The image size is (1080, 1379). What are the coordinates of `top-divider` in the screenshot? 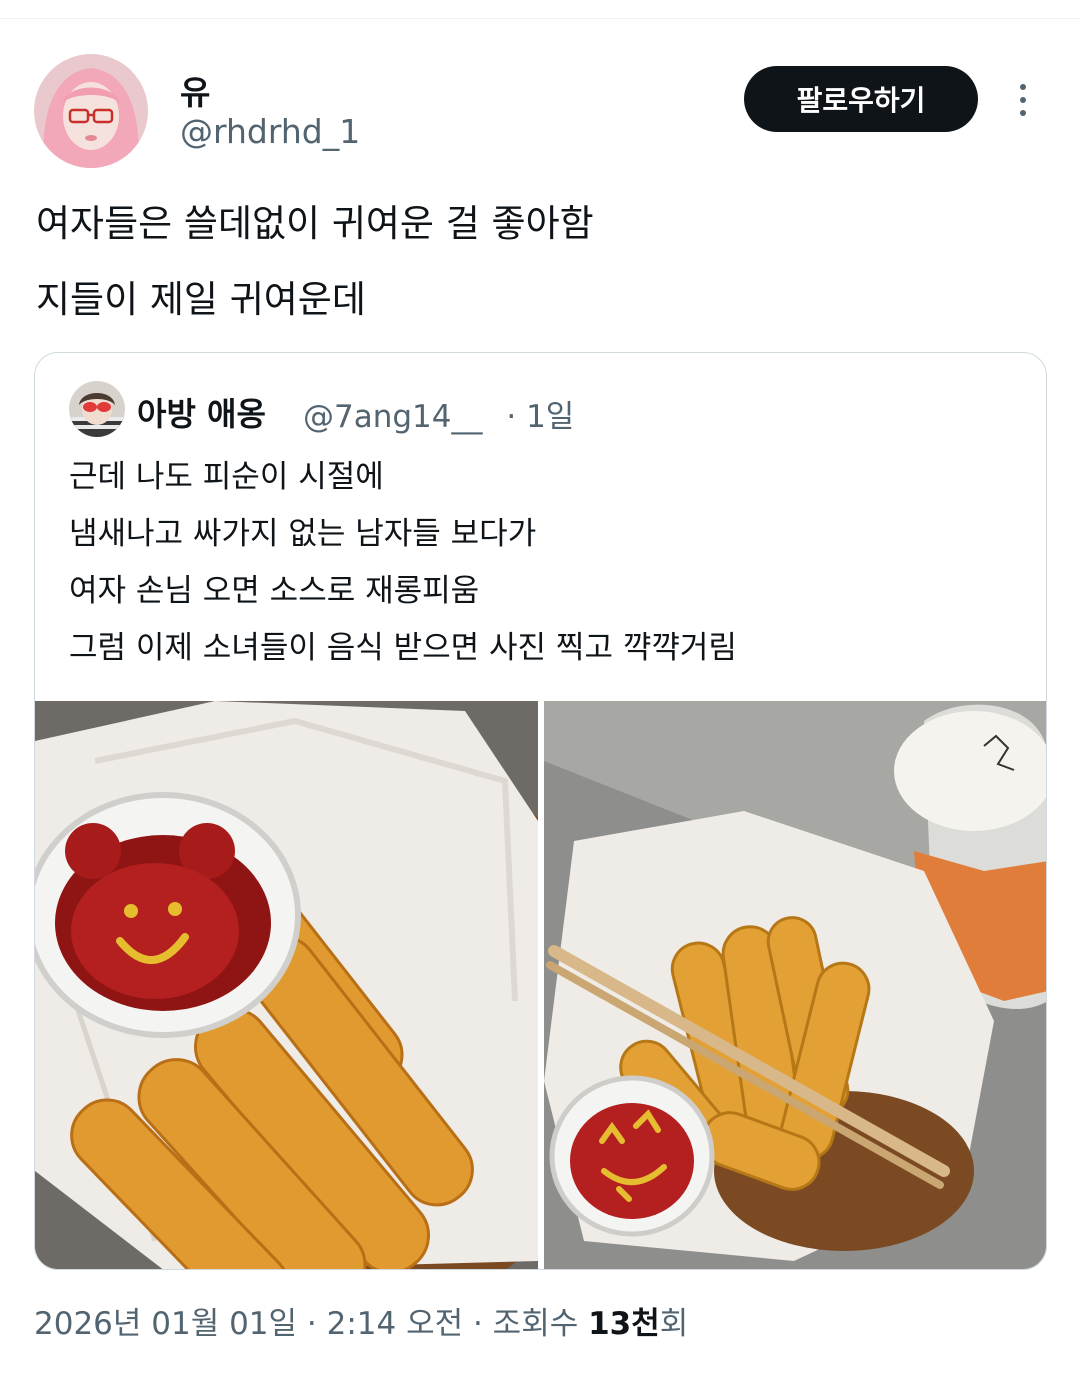 It's located at (540, 18).